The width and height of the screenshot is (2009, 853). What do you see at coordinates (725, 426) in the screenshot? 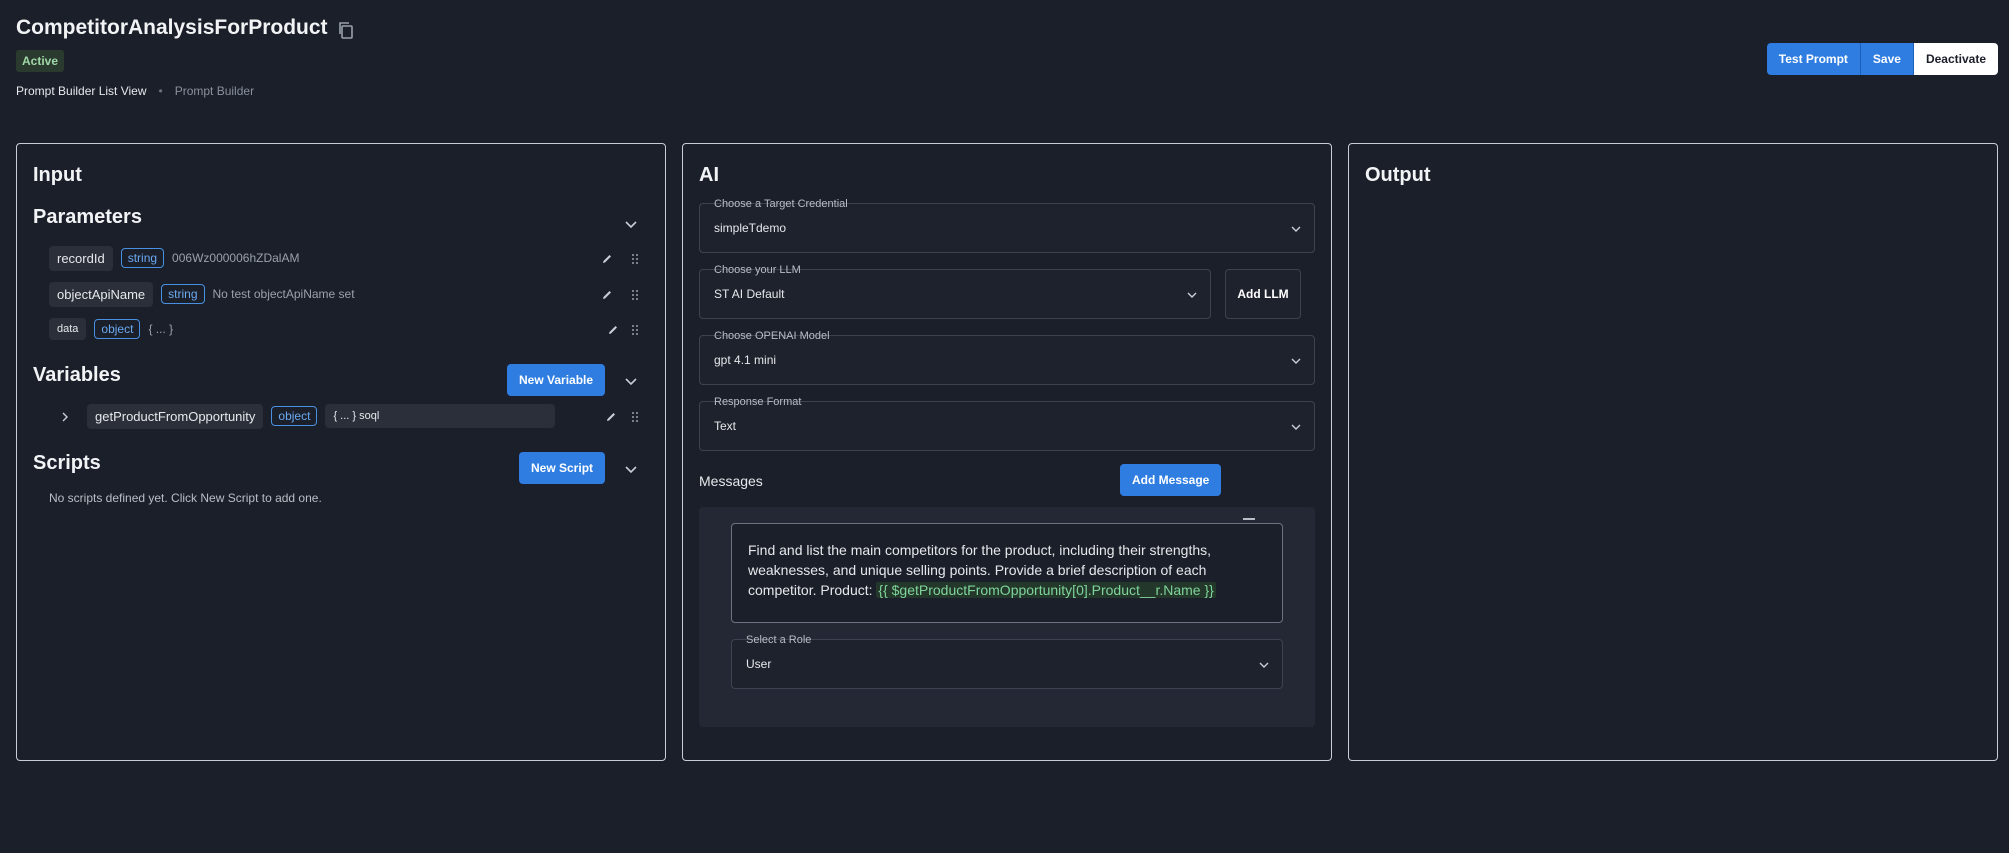
I see `response-format-value: Text` at bounding box center [725, 426].